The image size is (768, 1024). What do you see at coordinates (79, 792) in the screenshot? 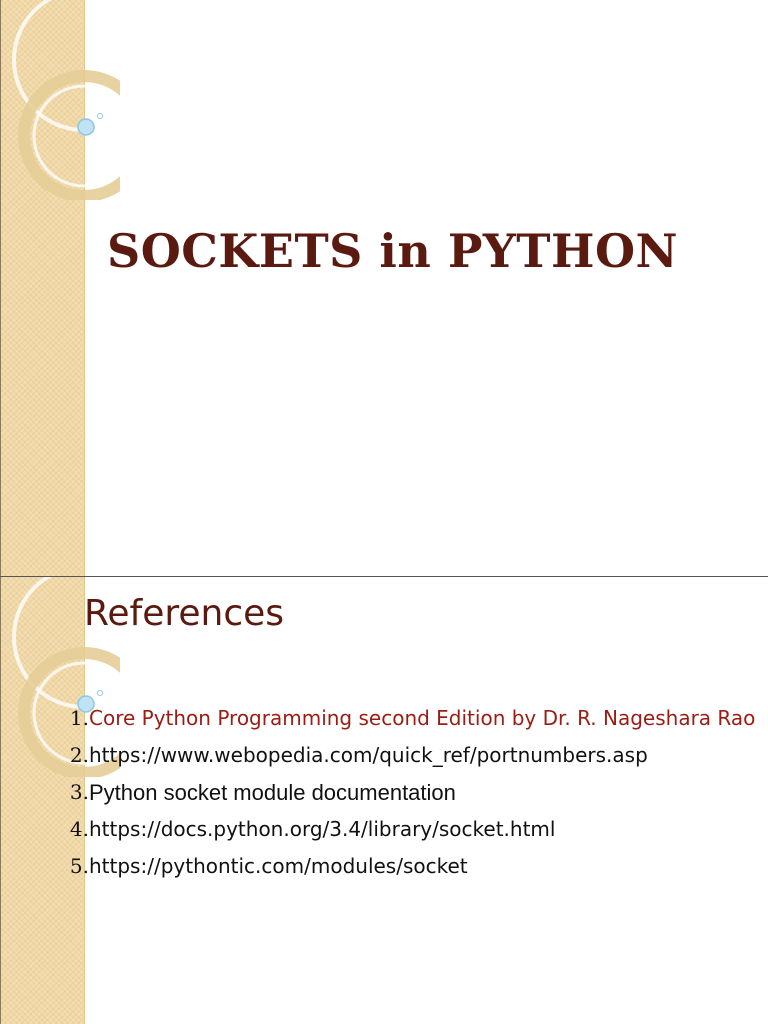
I see `reference-number: 3.` at bounding box center [79, 792].